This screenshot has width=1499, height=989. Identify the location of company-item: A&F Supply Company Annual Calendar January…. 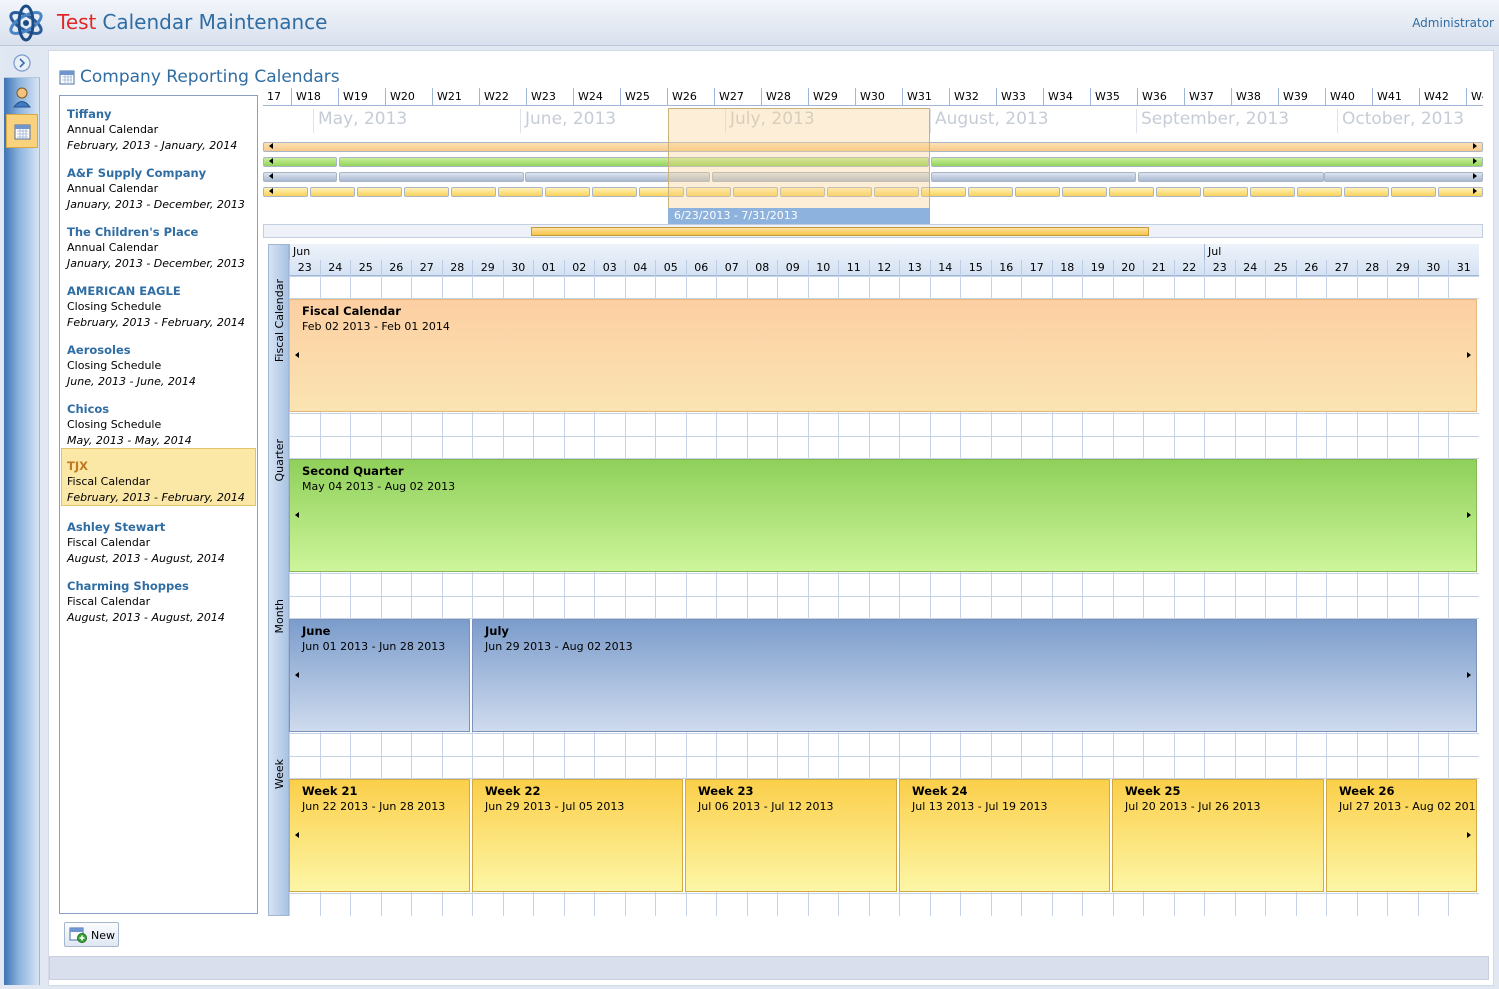
(158, 185).